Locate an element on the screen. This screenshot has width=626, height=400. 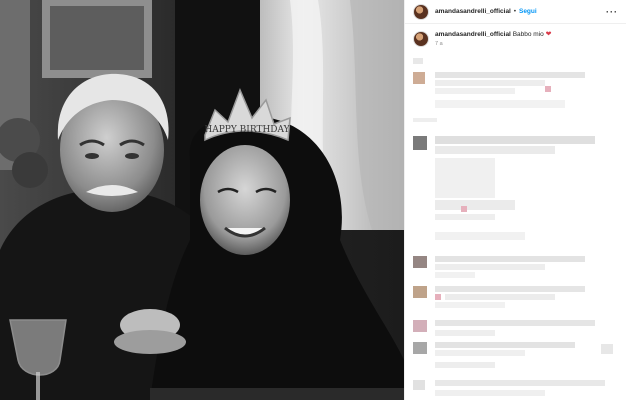
post-caption: amandasandrelli_official Babbo mio ❤ 7 a is located at coordinates (515, 35).